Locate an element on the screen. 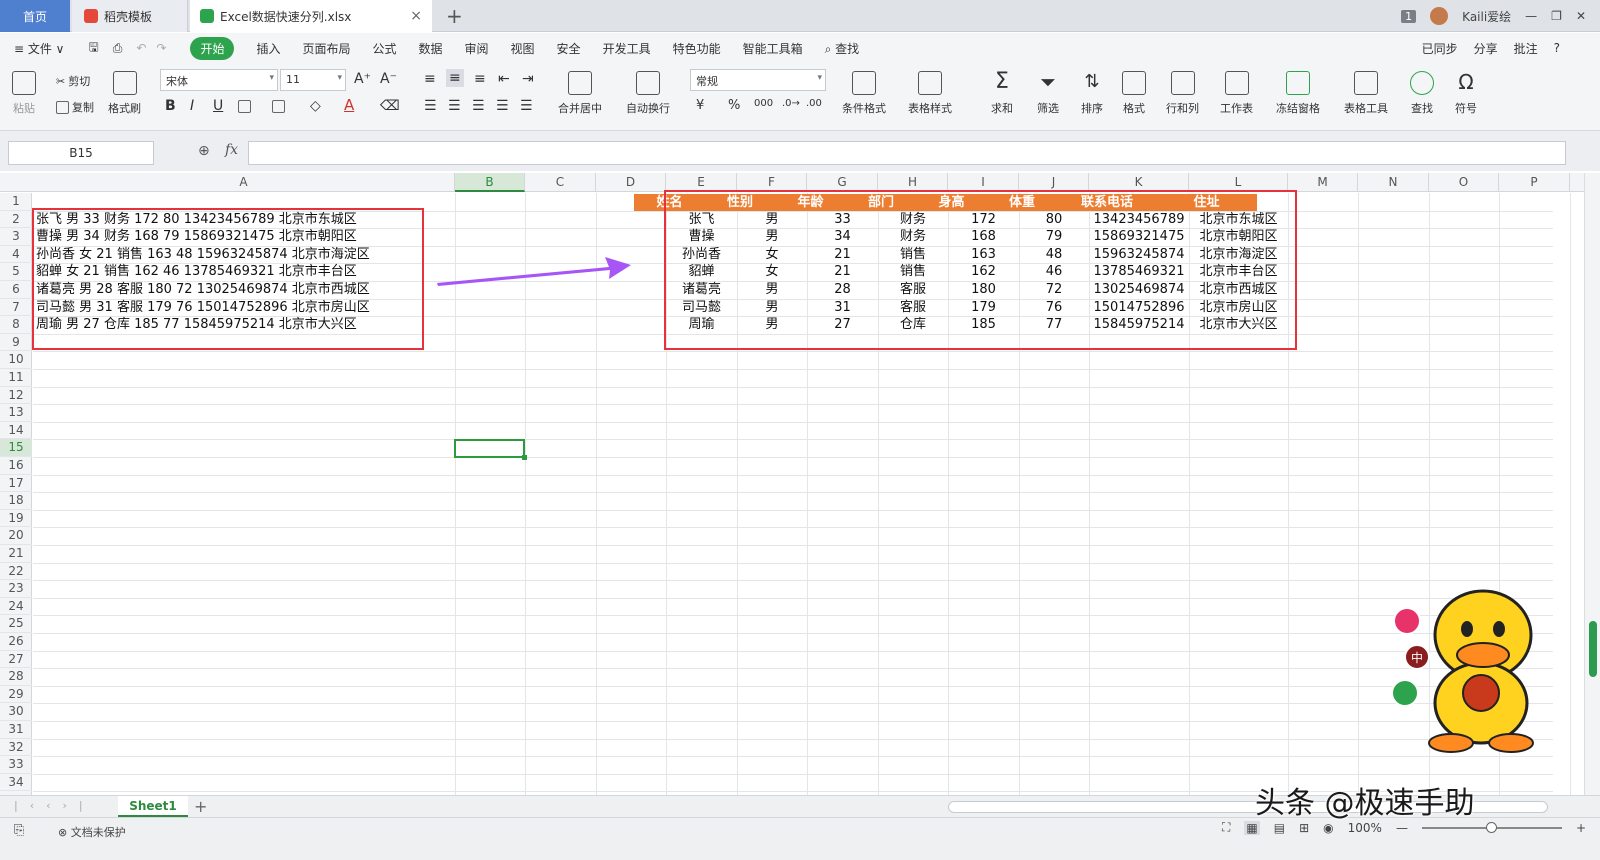  sync-button: 已同步 is located at coordinates (1440, 48).